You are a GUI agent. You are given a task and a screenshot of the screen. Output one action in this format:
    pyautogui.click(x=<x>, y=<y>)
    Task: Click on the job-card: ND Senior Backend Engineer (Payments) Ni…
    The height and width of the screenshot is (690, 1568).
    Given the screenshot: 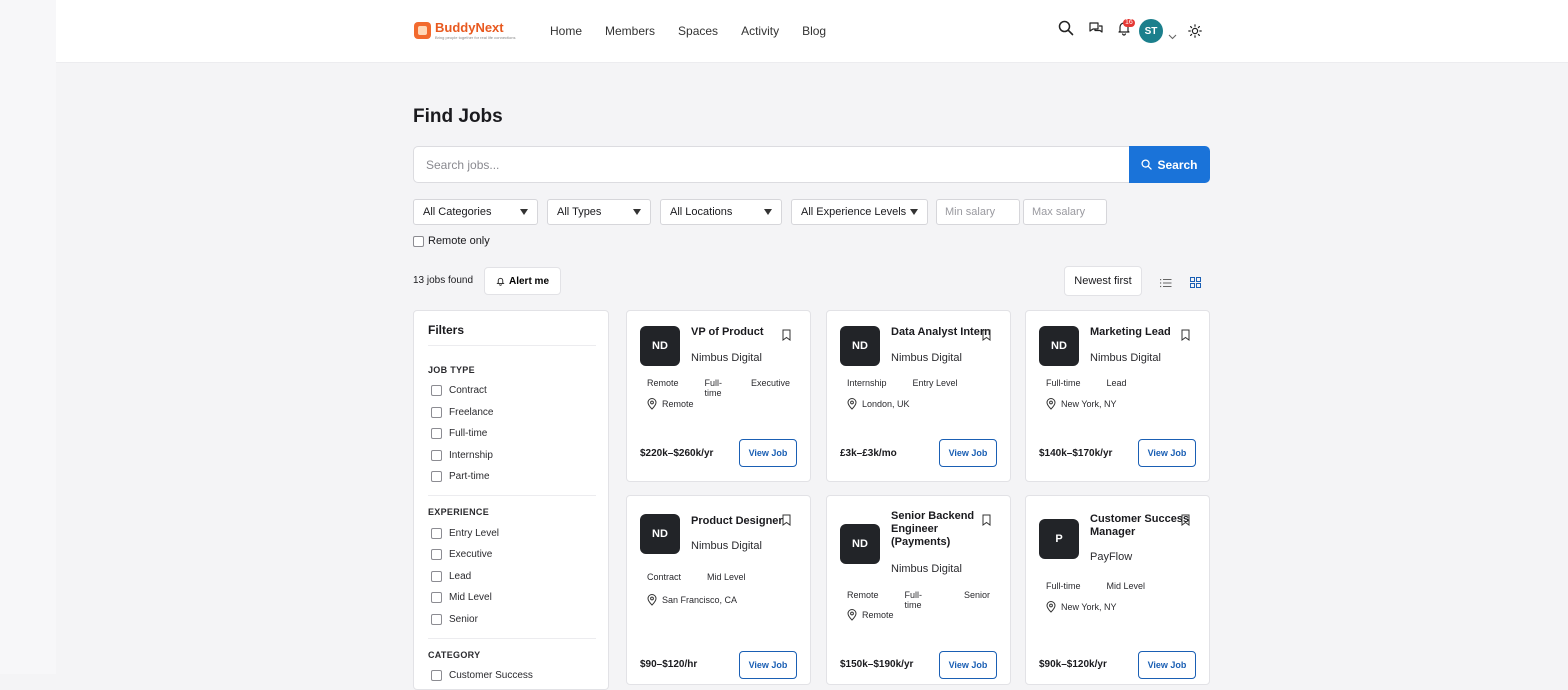 What is the action you would take?
    pyautogui.click(x=918, y=590)
    